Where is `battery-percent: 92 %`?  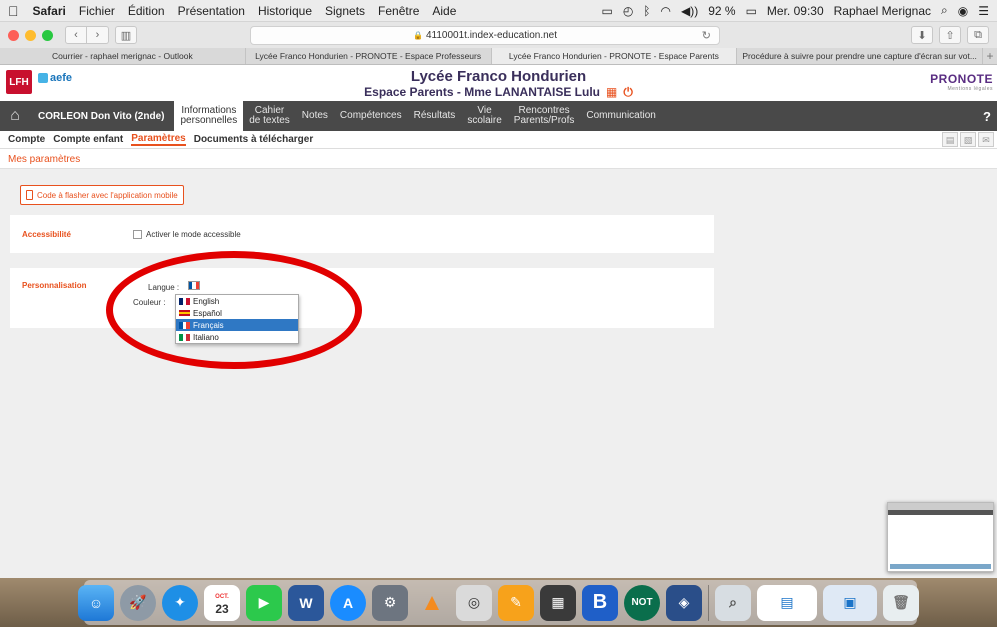
battery-percent: 92 % is located at coordinates (721, 11).